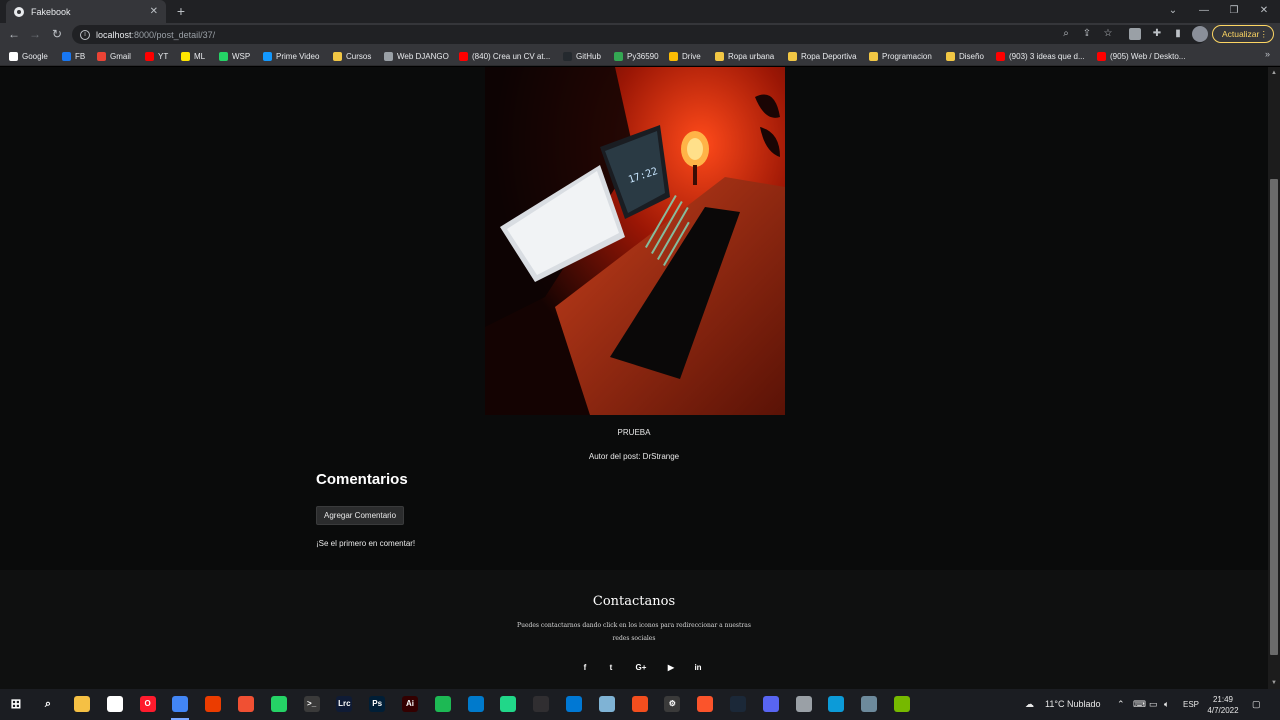 The width and height of the screenshot is (1280, 720). I want to click on bookmark-item: ML, so click(193, 56).